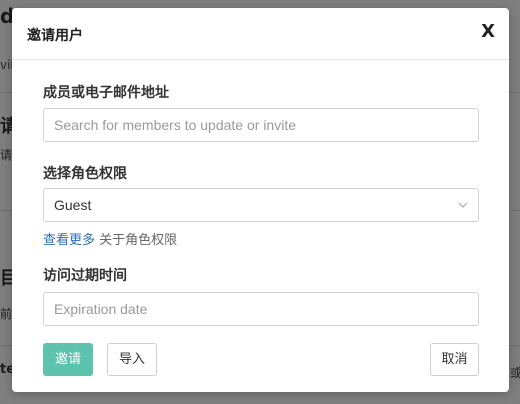  Describe the element at coordinates (261, 309) in the screenshot. I see `expiration-date-input` at that location.